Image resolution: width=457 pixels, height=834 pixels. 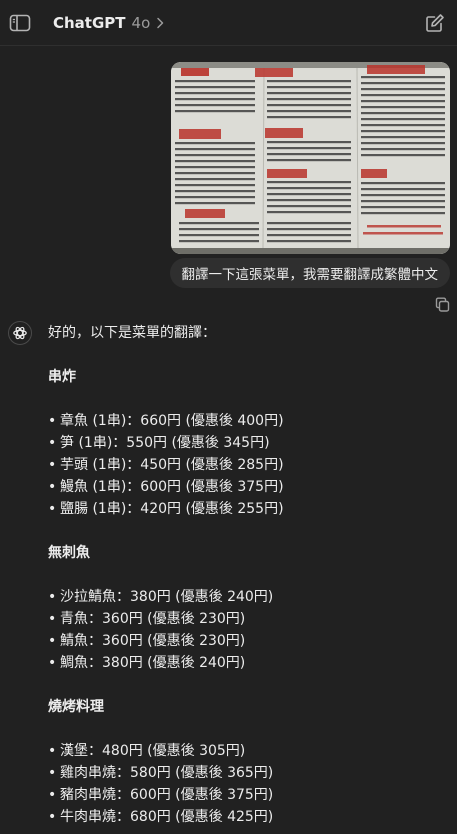 I want to click on menu-photo-drawing, so click(x=310, y=158).